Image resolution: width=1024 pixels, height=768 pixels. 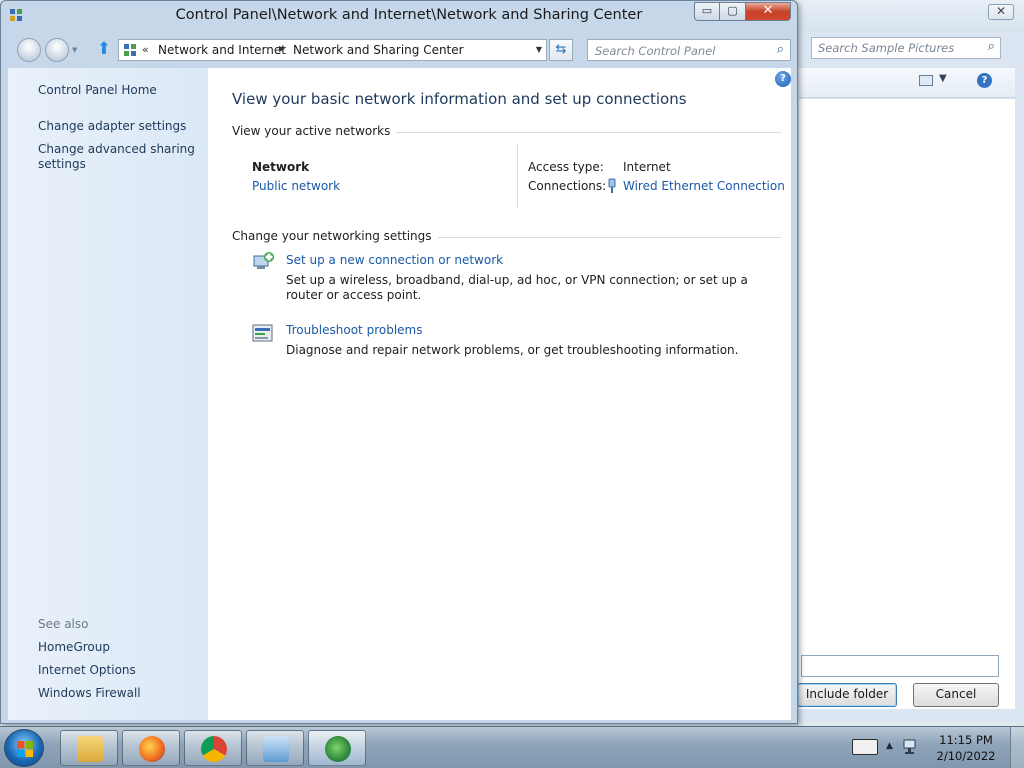 I want to click on change-settings-label: Change your networking settings, so click(x=335, y=236).